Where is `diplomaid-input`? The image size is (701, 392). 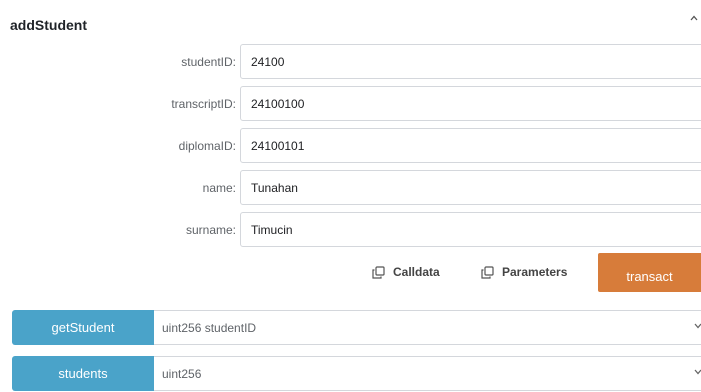 diplomaid-input is located at coordinates (470, 145).